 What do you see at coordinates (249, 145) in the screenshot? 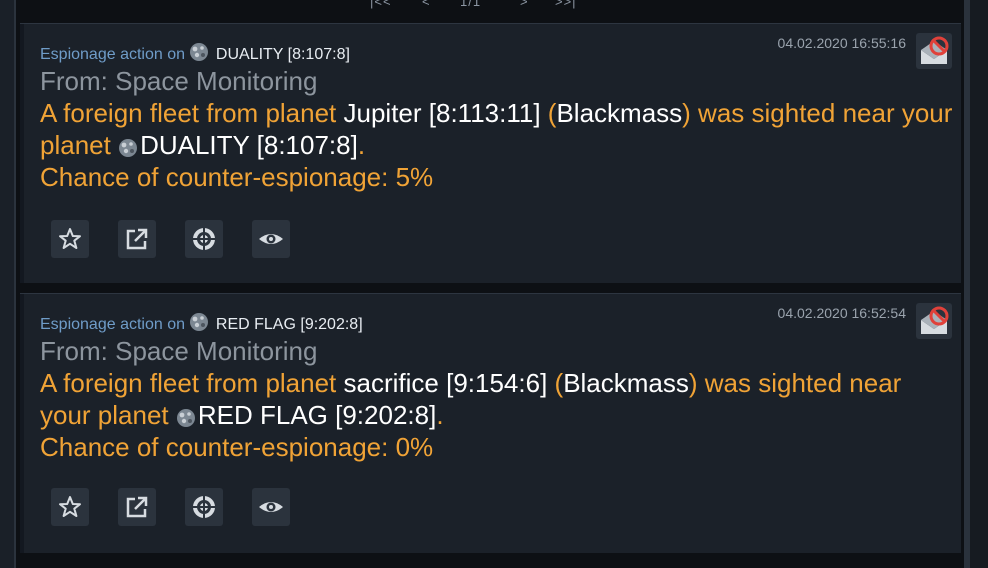
I see `target-planet-link: DUALITY [8:107:8]` at bounding box center [249, 145].